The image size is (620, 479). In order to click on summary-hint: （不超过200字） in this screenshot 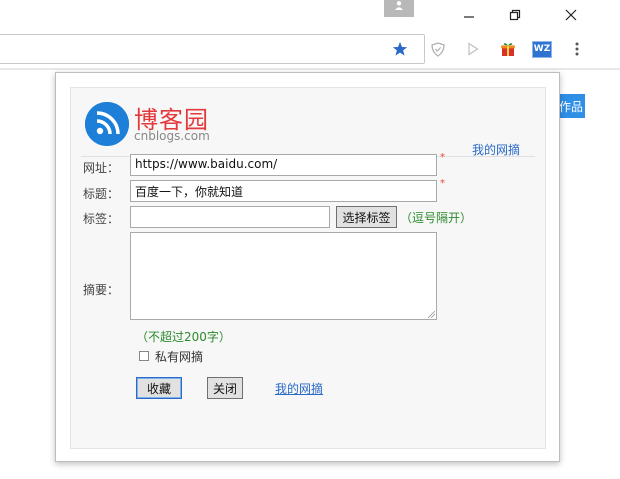, I will do `click(183, 337)`.